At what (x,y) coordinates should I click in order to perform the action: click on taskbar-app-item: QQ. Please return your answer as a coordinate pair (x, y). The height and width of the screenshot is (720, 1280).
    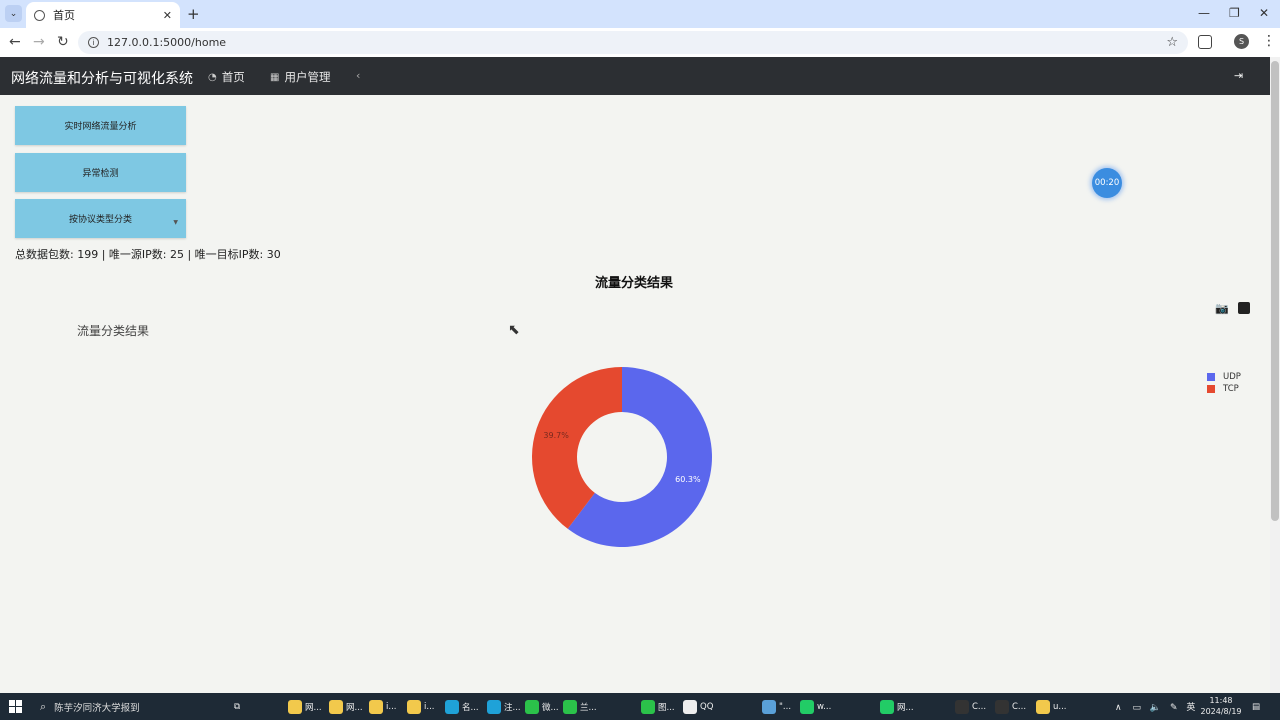
    Looking at the image, I should click on (698, 706).